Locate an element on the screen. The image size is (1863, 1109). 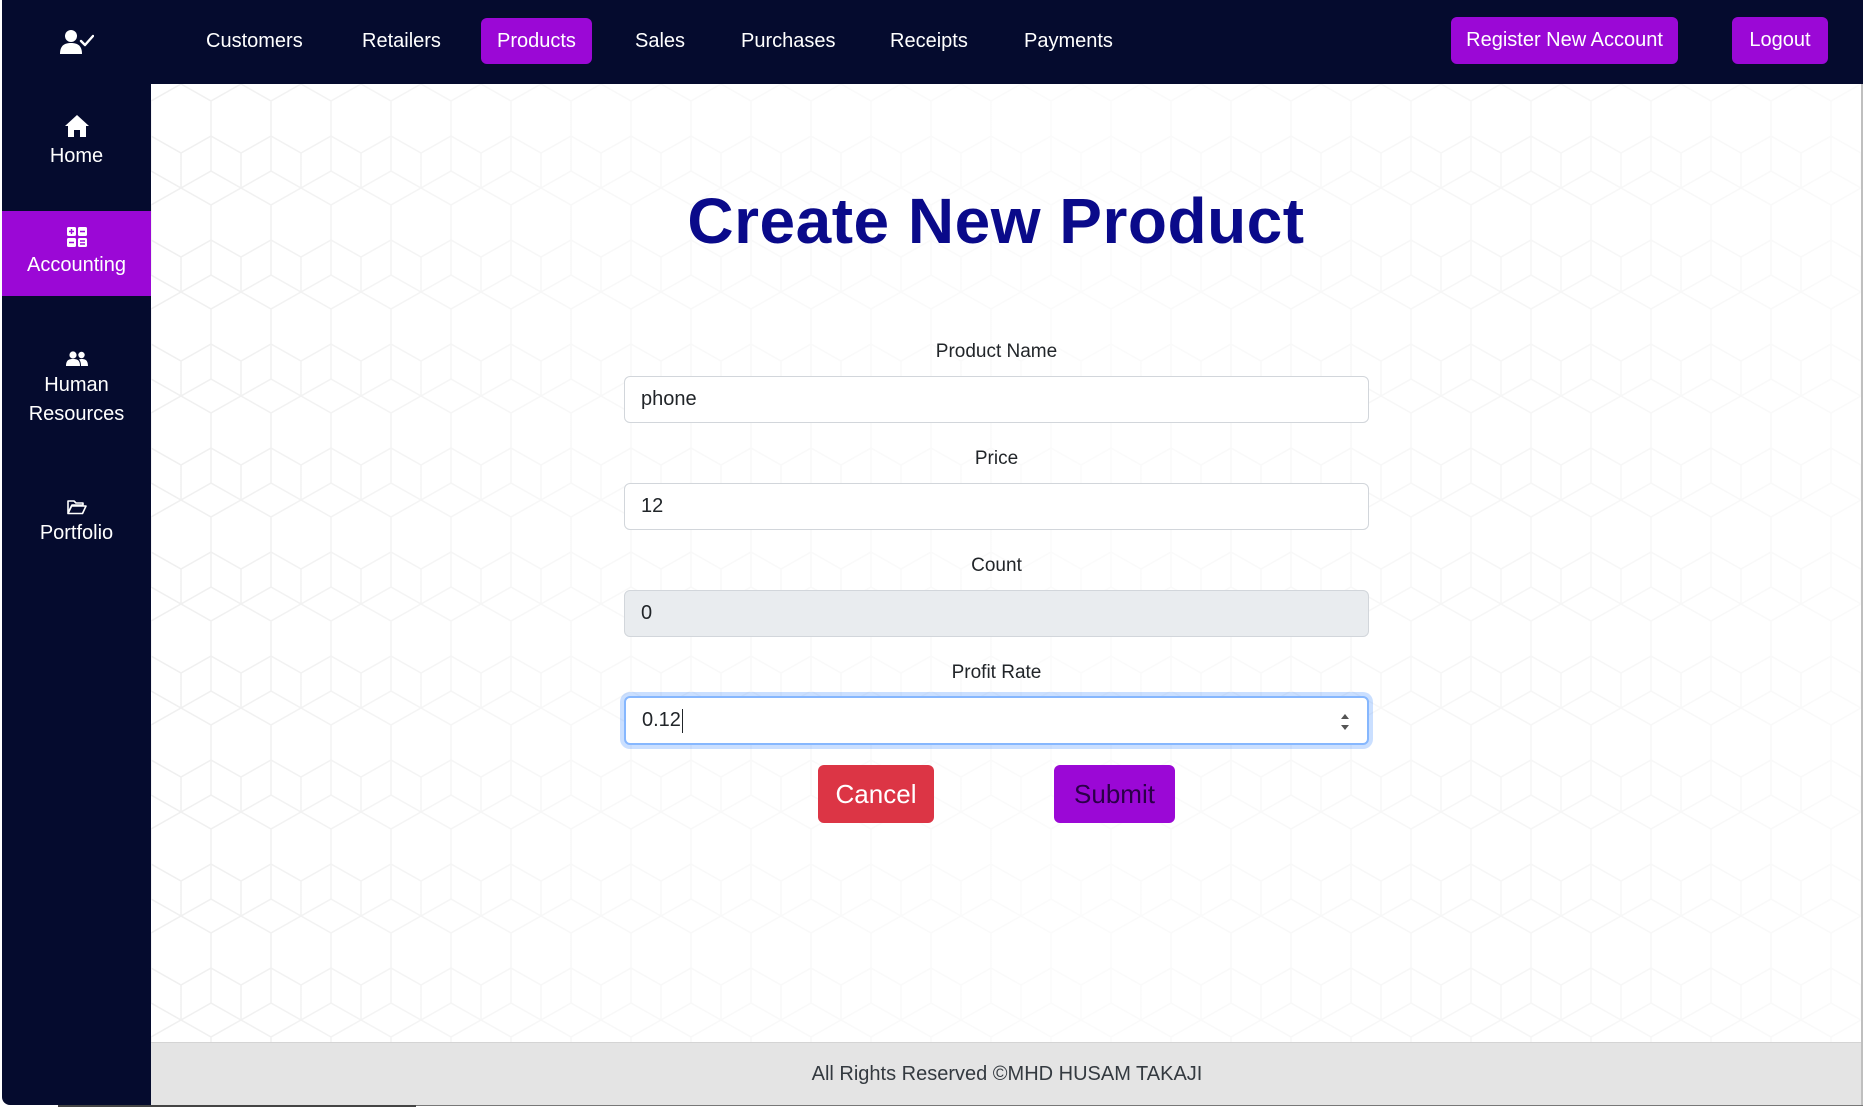
user-check-icon is located at coordinates (76, 42).